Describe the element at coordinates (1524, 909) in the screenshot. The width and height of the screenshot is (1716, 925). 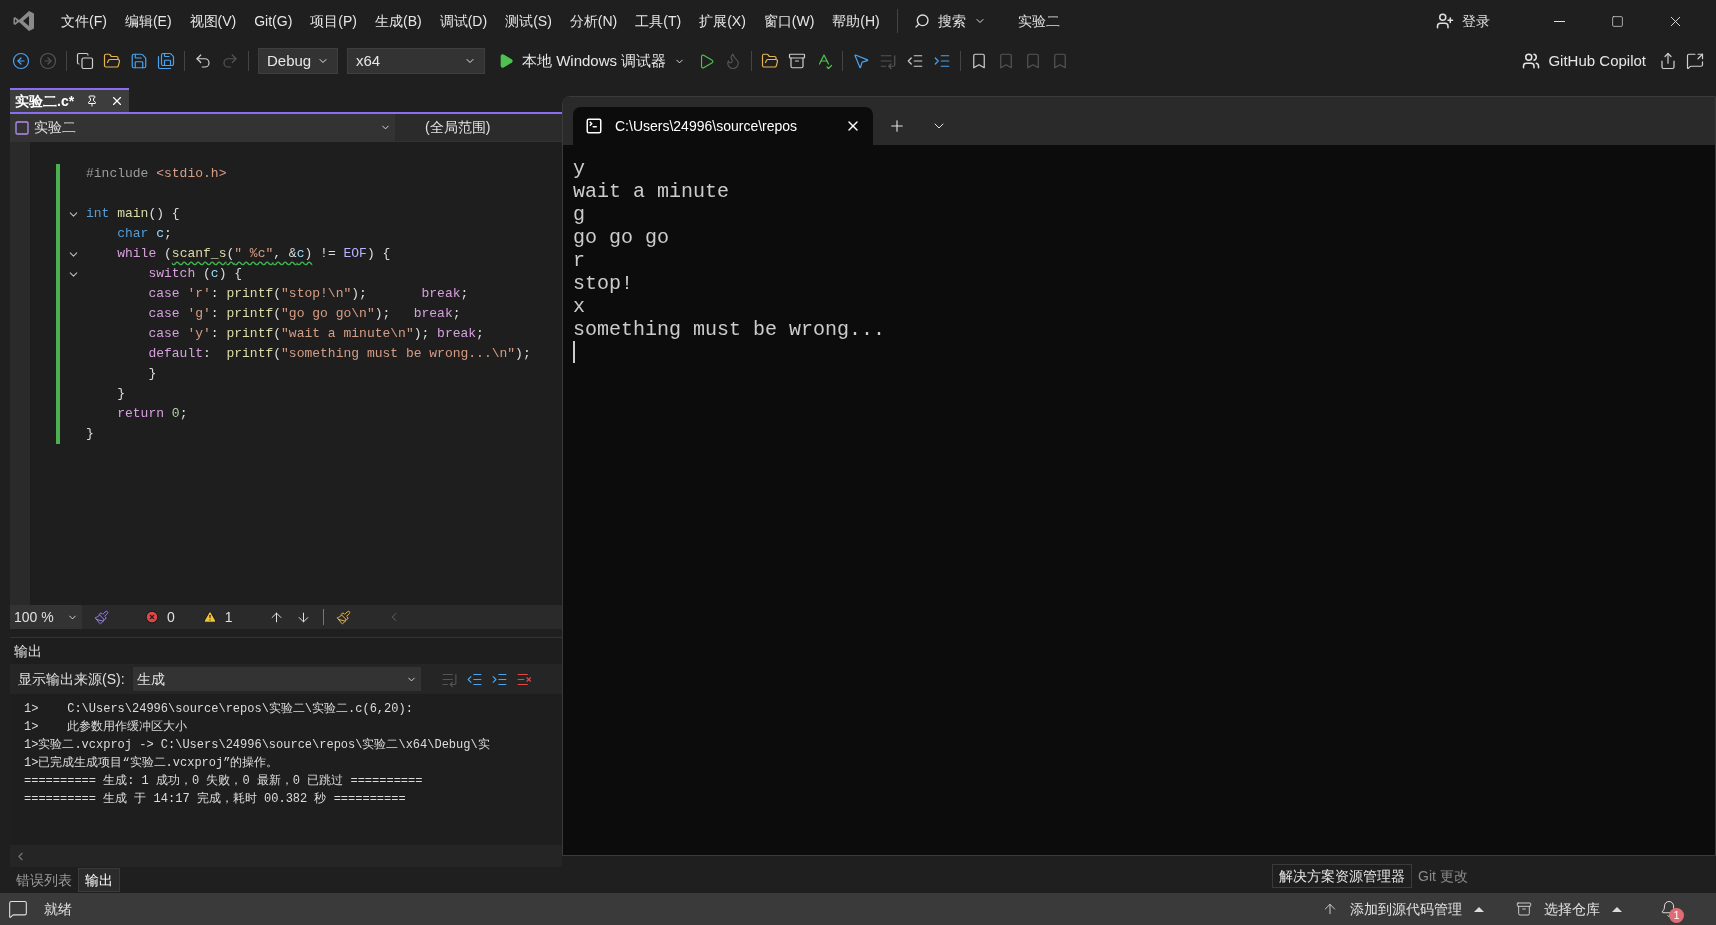
I see `archive-icon` at that location.